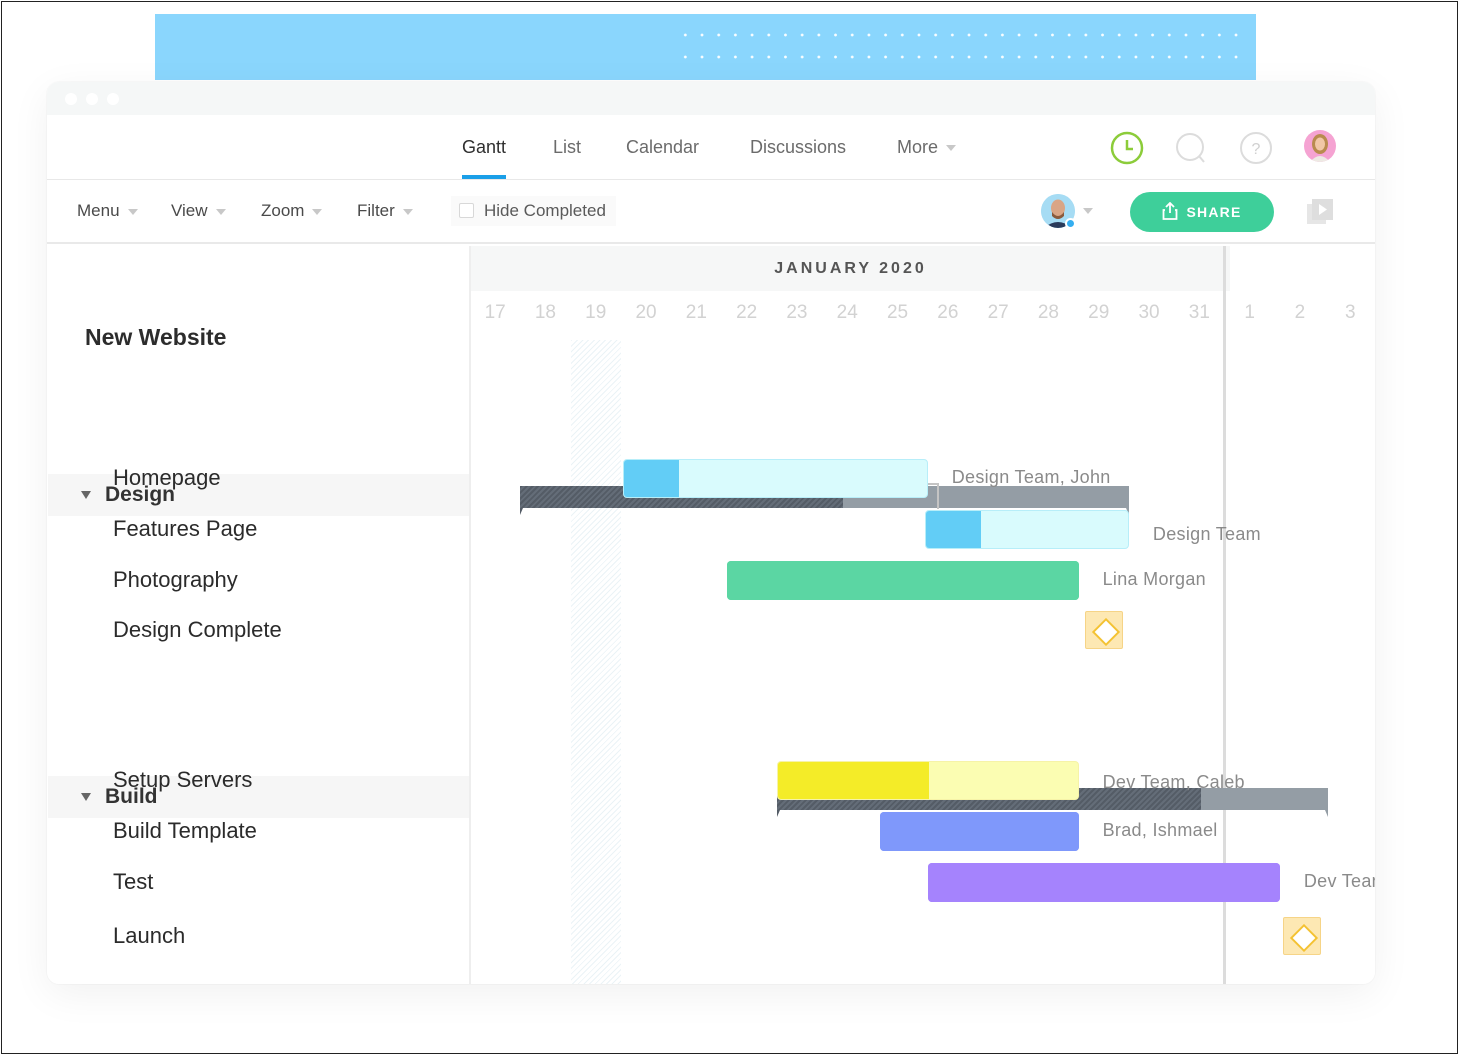 The image size is (1460, 1056). What do you see at coordinates (133, 882) in the screenshot?
I see `task-label: Test` at bounding box center [133, 882].